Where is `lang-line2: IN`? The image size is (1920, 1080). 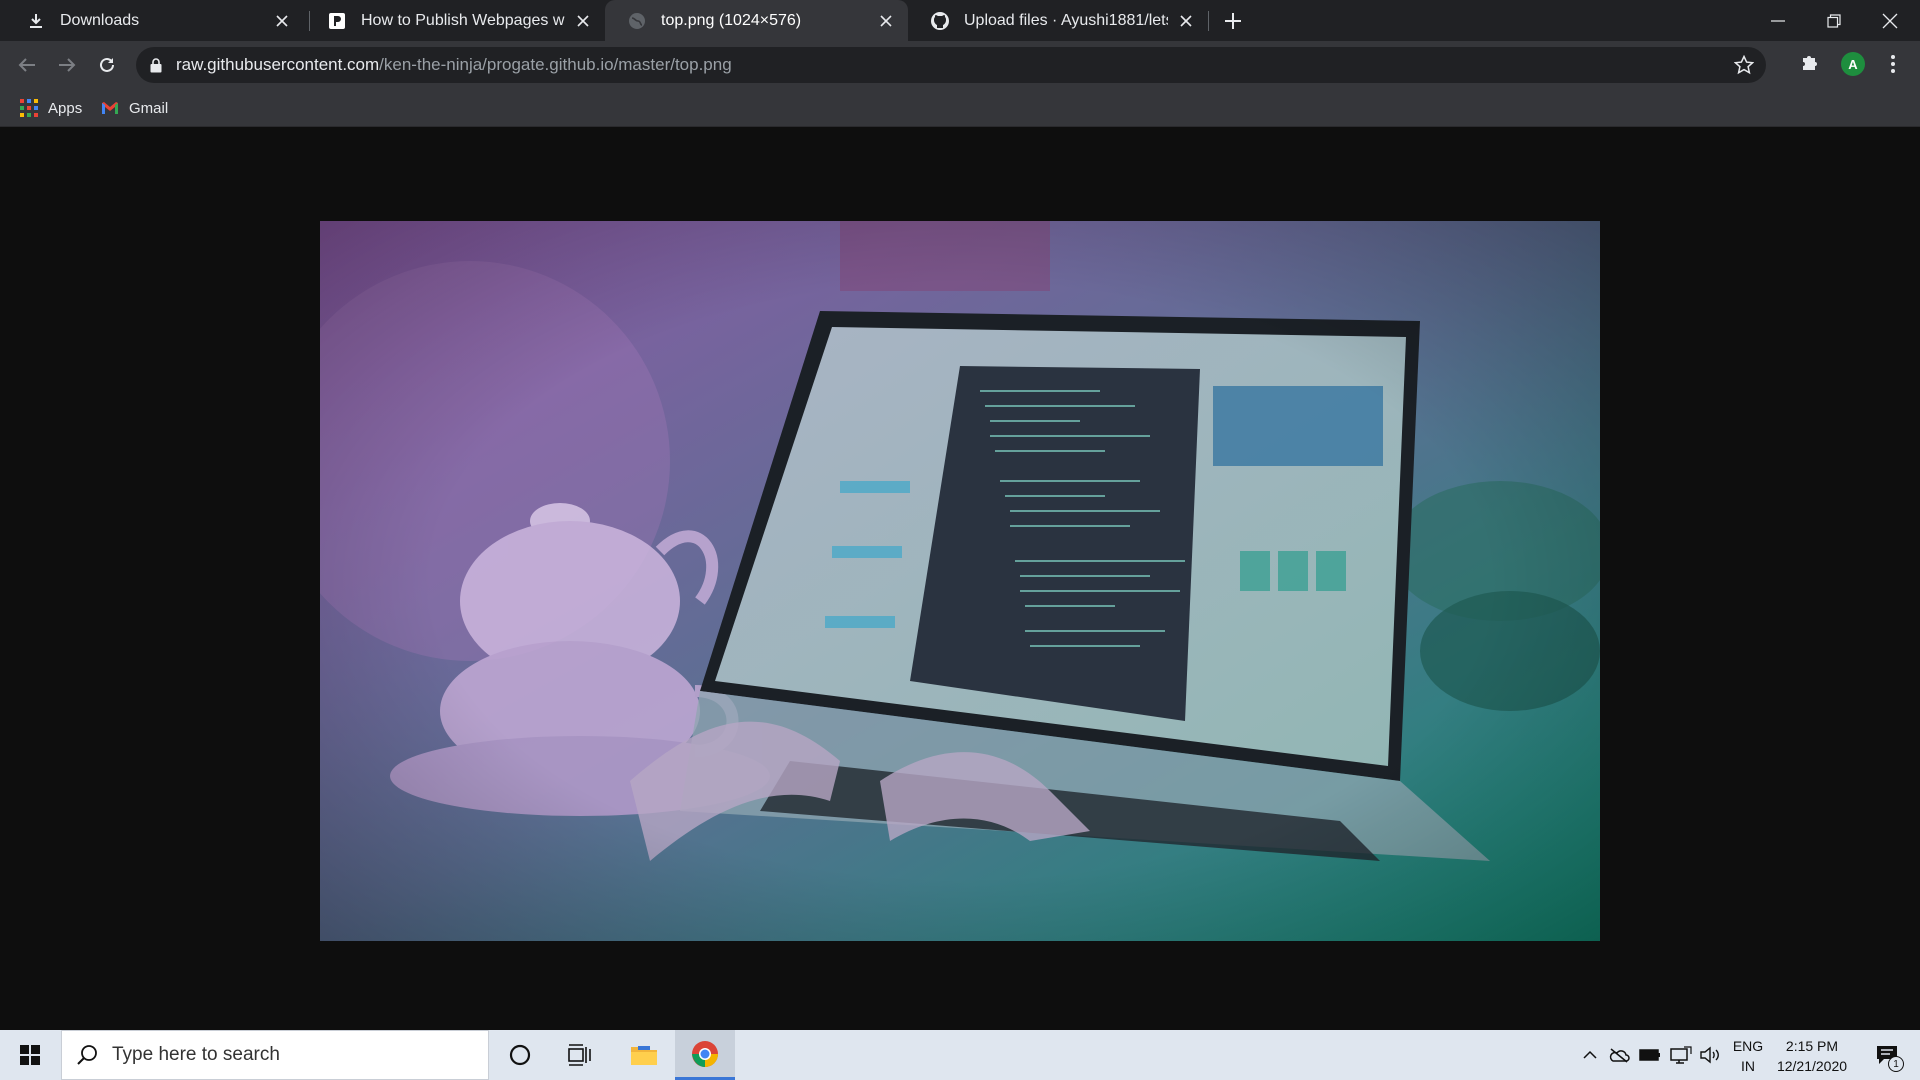 lang-line2: IN is located at coordinates (1748, 1066).